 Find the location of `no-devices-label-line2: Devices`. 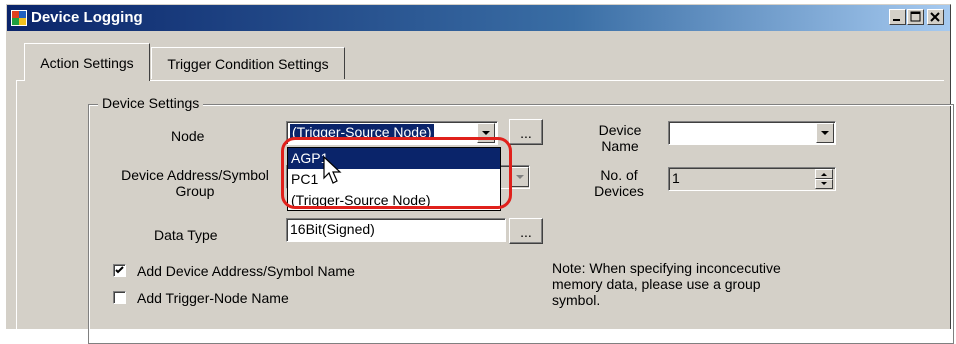

no-devices-label-line2: Devices is located at coordinates (619, 191).